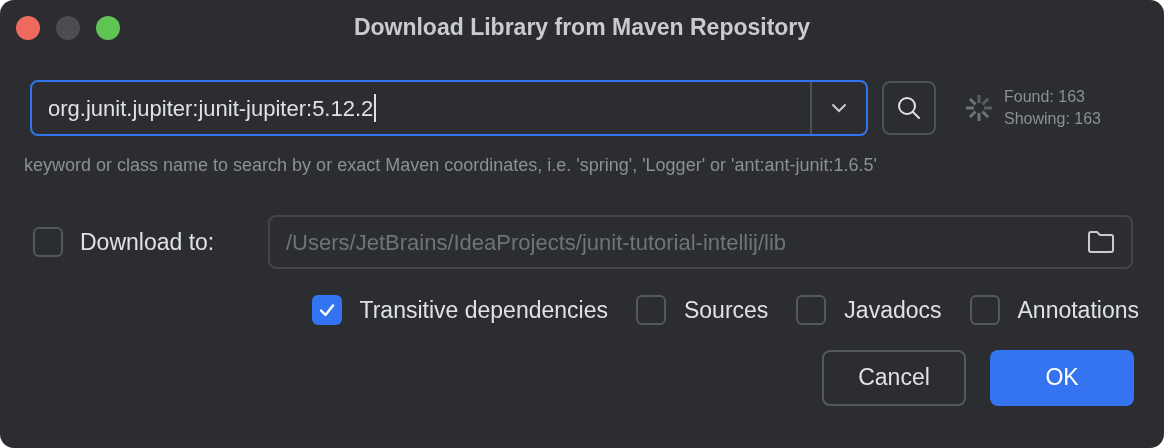 This screenshot has width=1164, height=448. Describe the element at coordinates (148, 242) in the screenshot. I see `download-to-label: Download to:` at that location.